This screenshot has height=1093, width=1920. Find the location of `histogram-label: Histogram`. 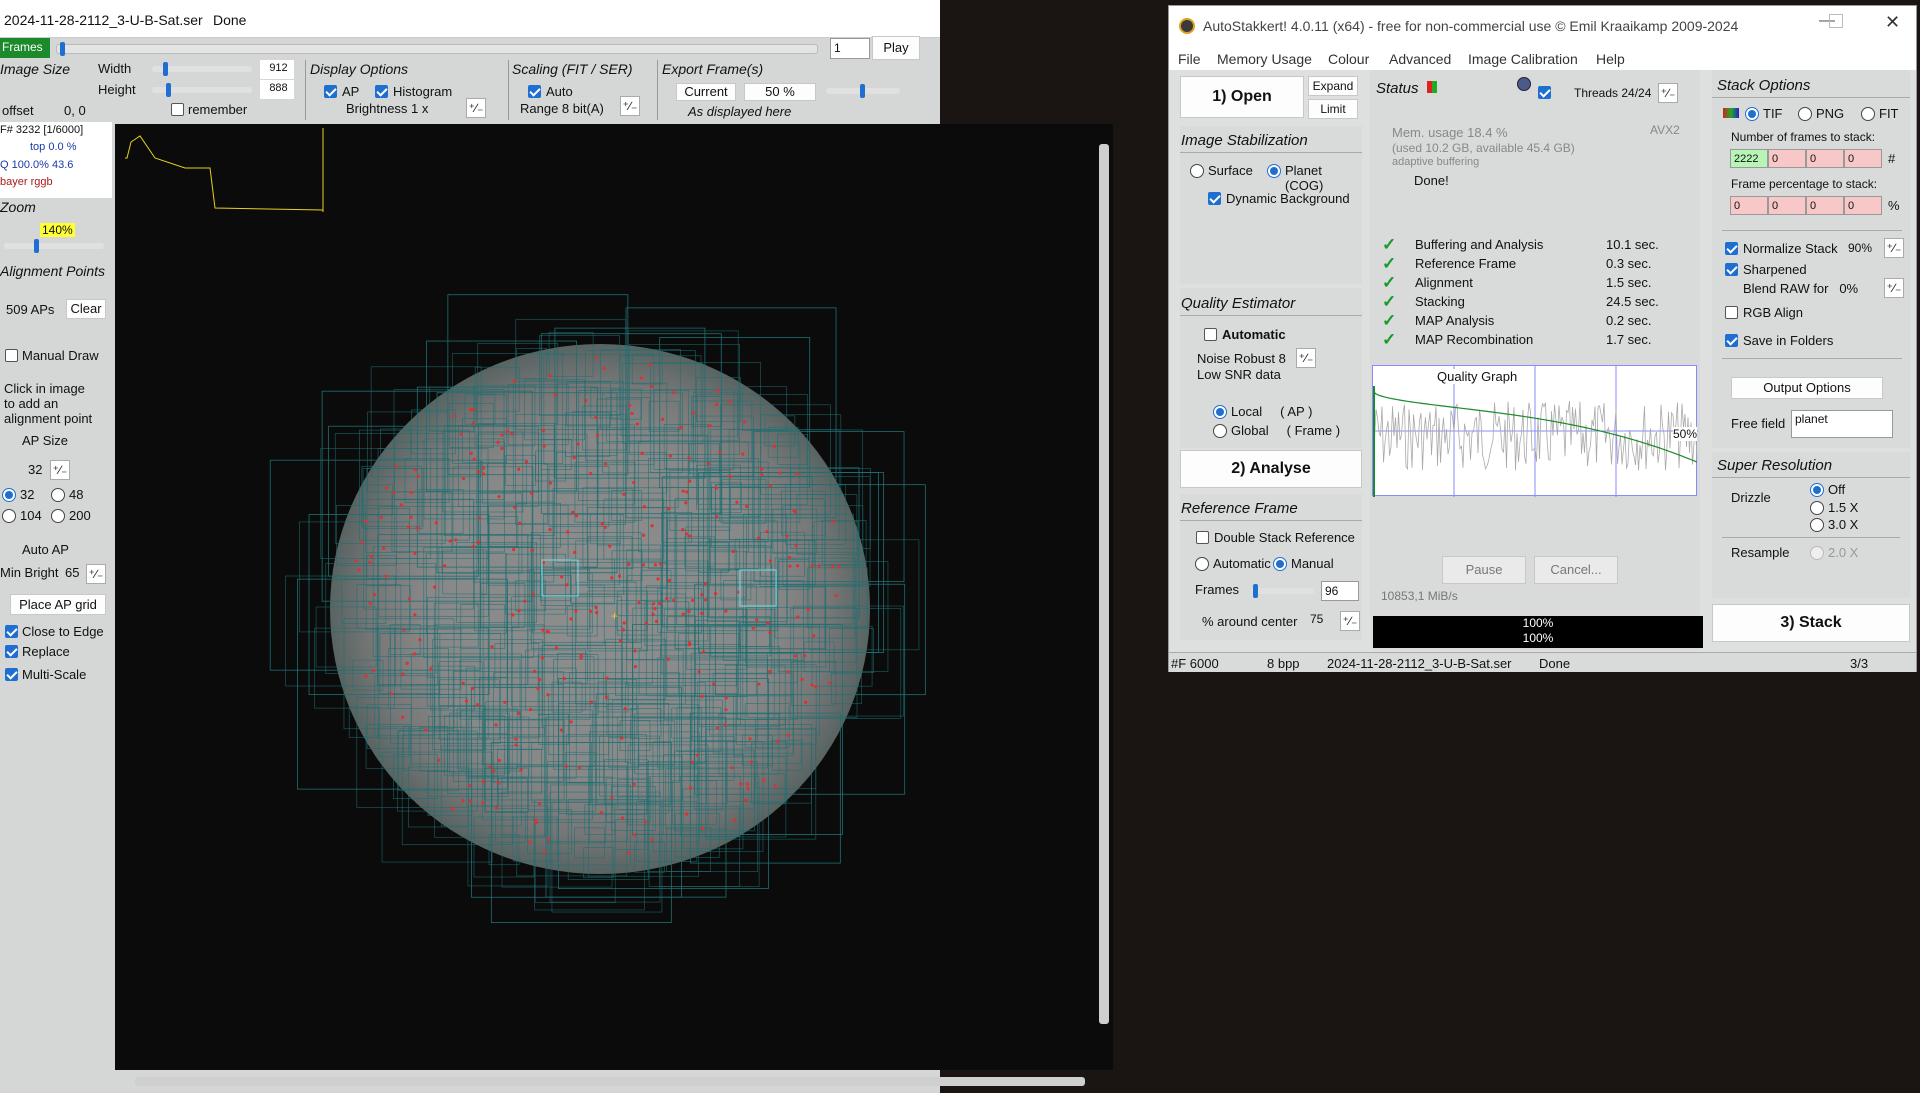

histogram-label: Histogram is located at coordinates (423, 91).